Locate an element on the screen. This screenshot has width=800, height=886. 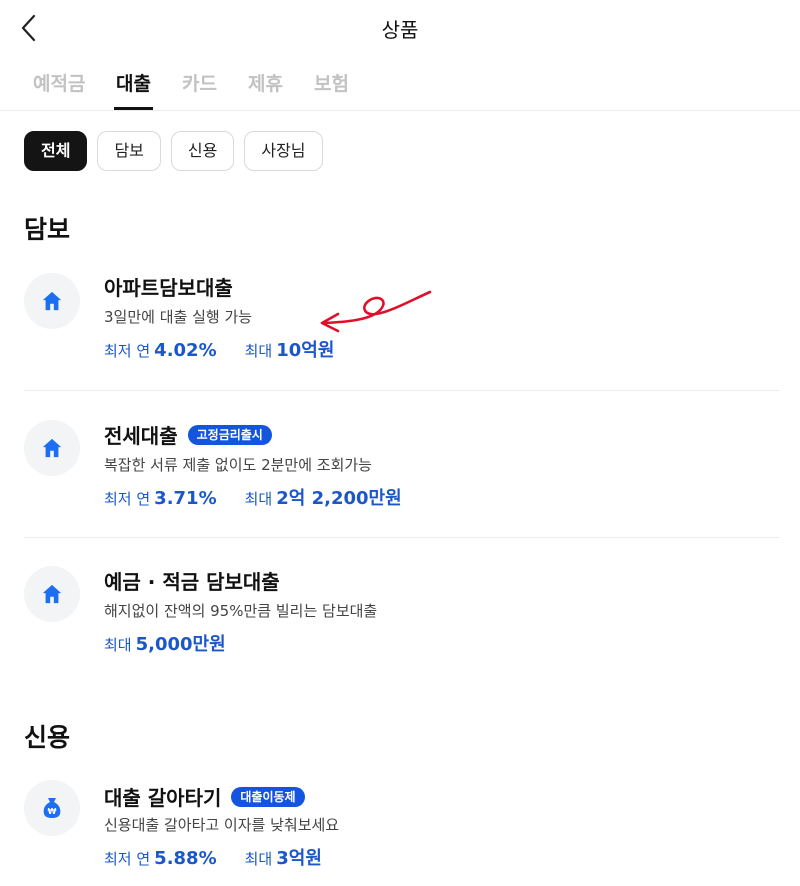
product-desc: 복잡한 서류 제출 없이도 2분만에 조회가능 is located at coordinates (238, 465).